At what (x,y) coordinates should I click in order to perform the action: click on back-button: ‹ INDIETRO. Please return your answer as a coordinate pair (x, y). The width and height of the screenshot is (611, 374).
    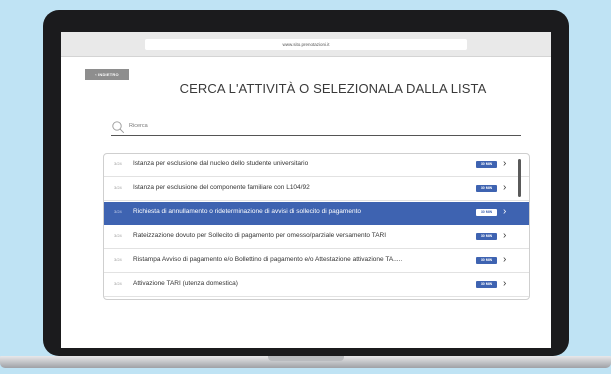
    Looking at the image, I should click on (107, 74).